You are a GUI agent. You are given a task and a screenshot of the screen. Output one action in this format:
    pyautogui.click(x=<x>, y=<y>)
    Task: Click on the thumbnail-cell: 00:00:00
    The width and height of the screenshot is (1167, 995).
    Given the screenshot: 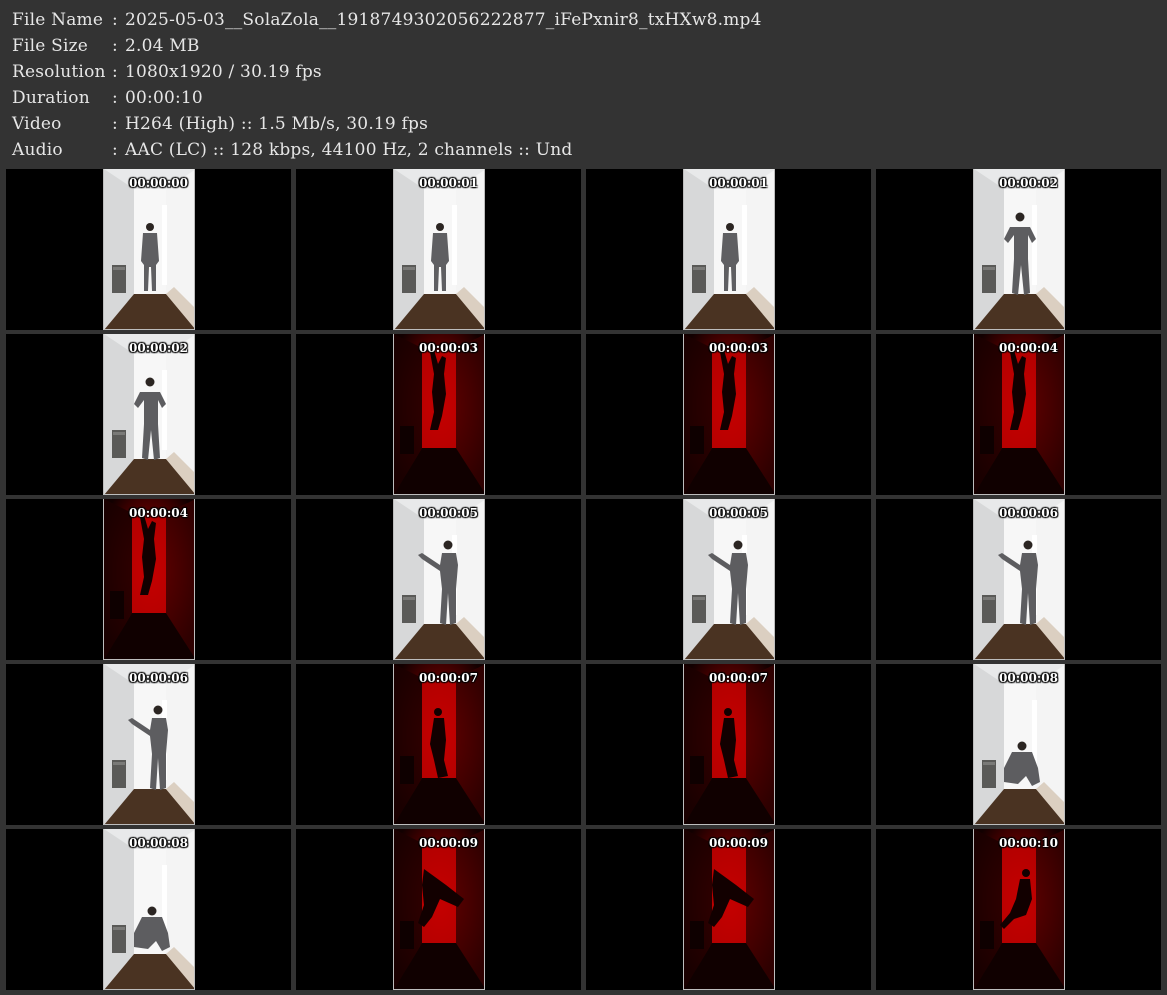 What is the action you would take?
    pyautogui.click(x=148, y=249)
    